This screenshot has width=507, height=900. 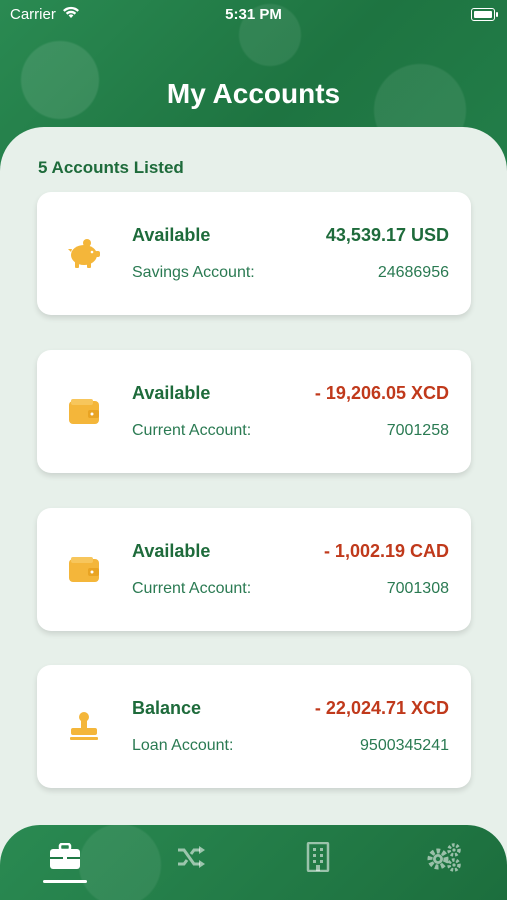 I want to click on shuffle-icon, so click(x=191, y=859).